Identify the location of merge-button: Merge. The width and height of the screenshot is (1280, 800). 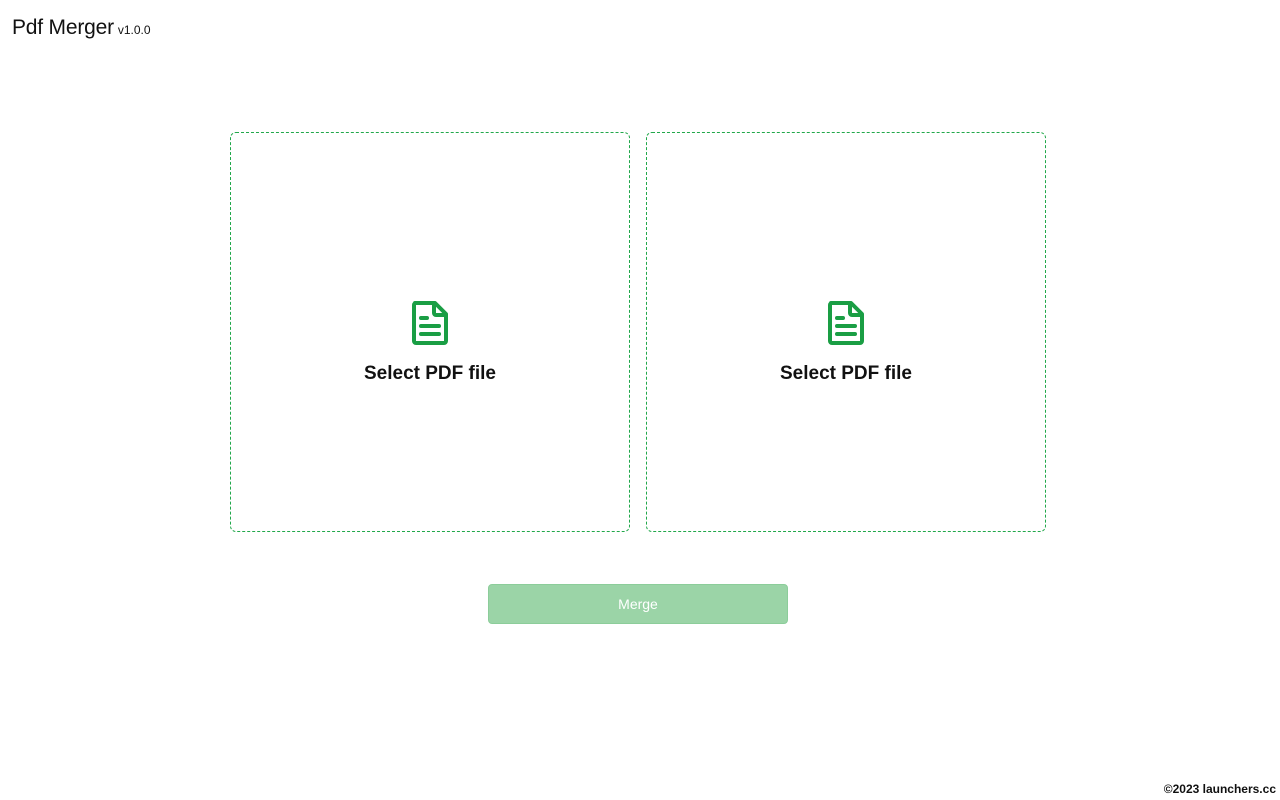
(638, 604).